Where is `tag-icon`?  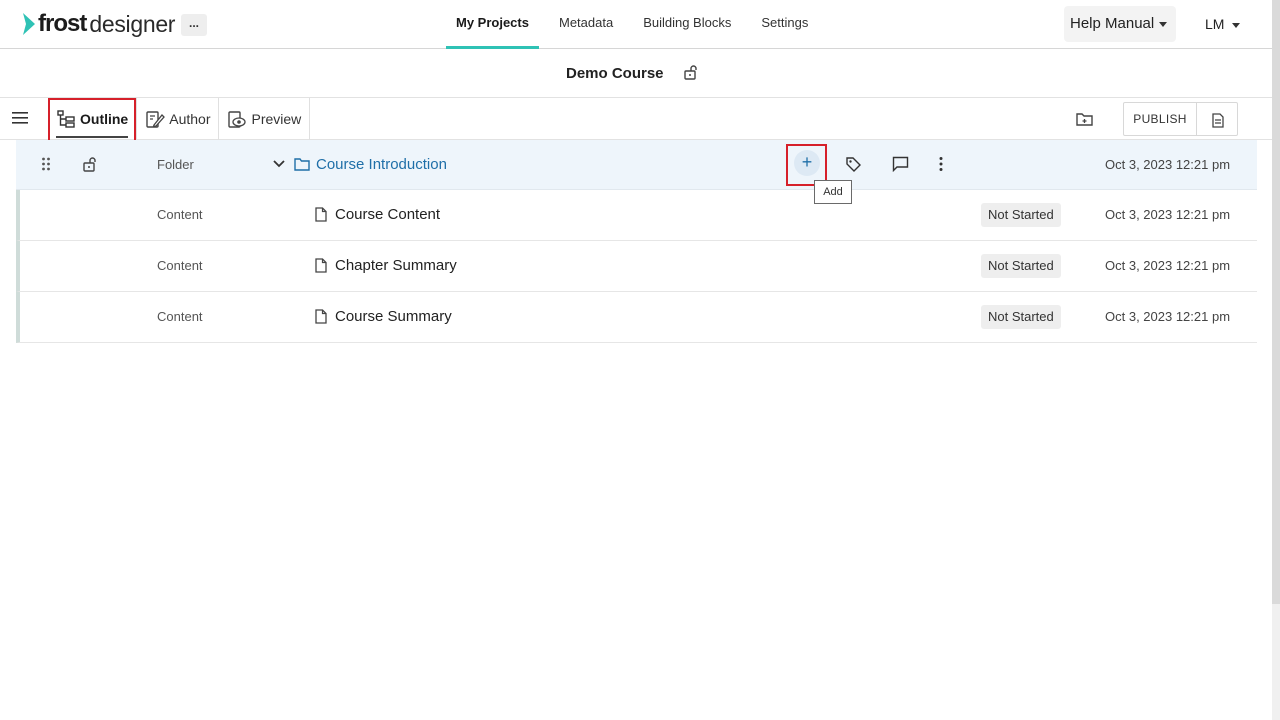 tag-icon is located at coordinates (853, 164).